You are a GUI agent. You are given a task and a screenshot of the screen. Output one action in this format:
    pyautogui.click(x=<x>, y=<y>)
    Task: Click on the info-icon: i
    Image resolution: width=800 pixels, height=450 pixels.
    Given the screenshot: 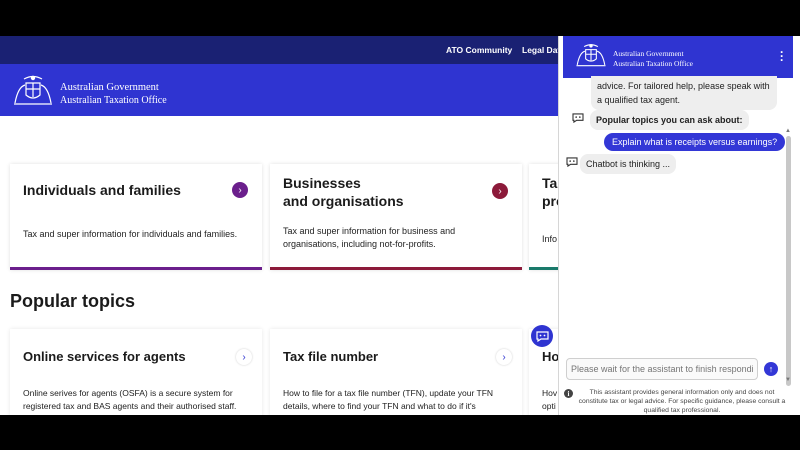 What is the action you would take?
    pyautogui.click(x=568, y=393)
    